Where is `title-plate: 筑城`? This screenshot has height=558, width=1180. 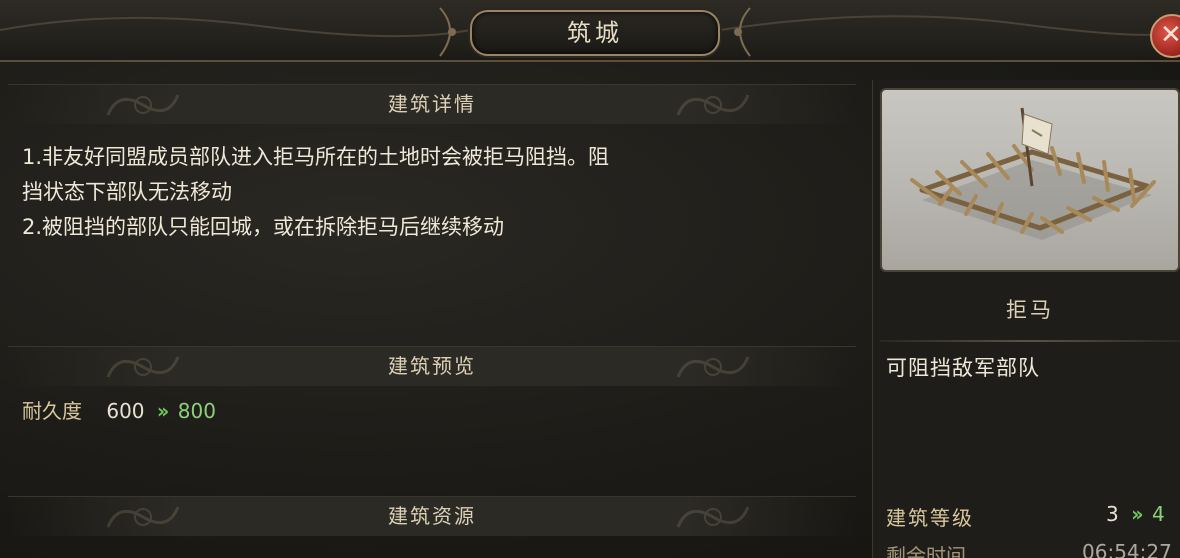 title-plate: 筑城 is located at coordinates (595, 33).